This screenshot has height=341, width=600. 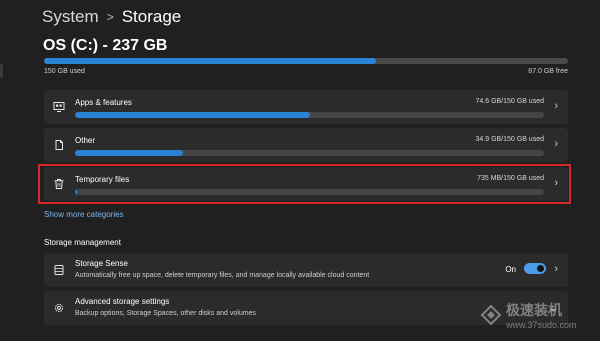 I want to click on breadcrumb: System > Storage, so click(x=111, y=17).